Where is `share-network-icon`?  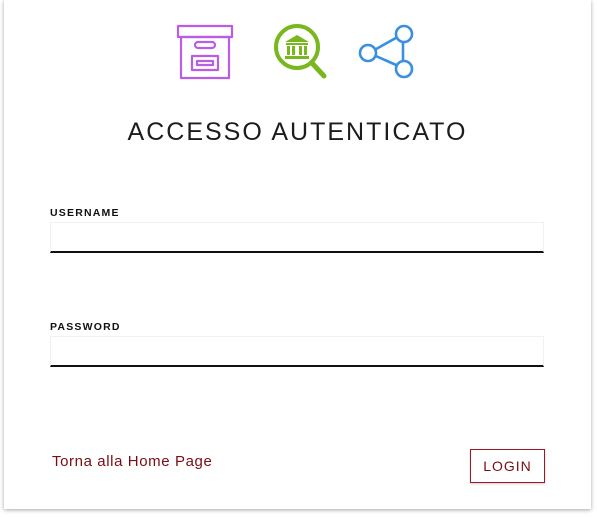 share-network-icon is located at coordinates (387, 53).